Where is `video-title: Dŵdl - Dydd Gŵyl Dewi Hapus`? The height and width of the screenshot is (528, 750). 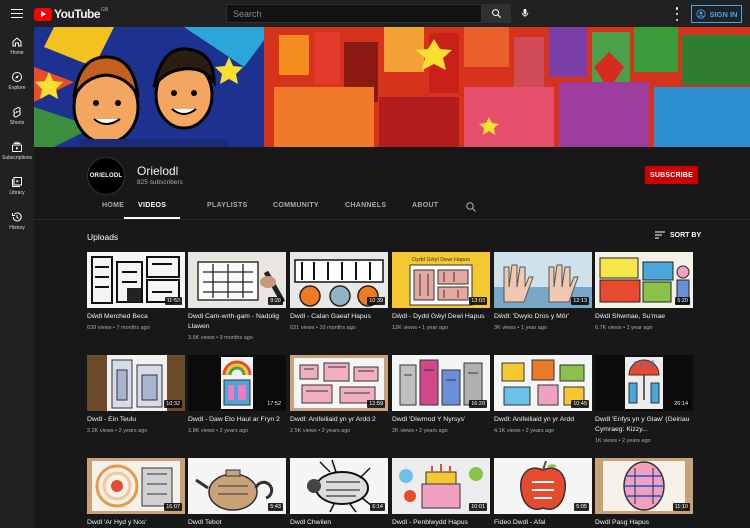 video-title: Dŵdl - Dydd Gŵyl Dewi Hapus is located at coordinates (441, 317).